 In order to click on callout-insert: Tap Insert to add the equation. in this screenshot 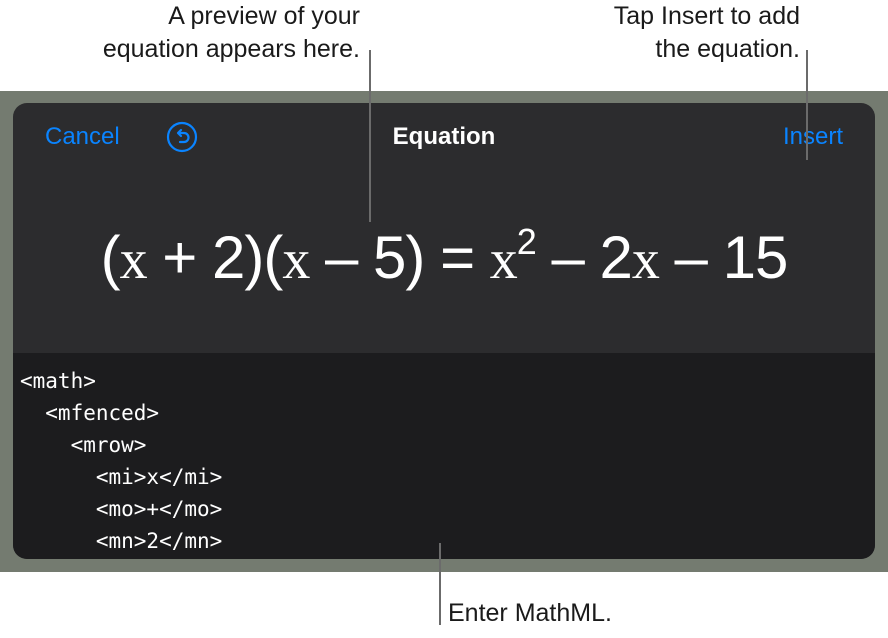, I will do `click(650, 33)`.